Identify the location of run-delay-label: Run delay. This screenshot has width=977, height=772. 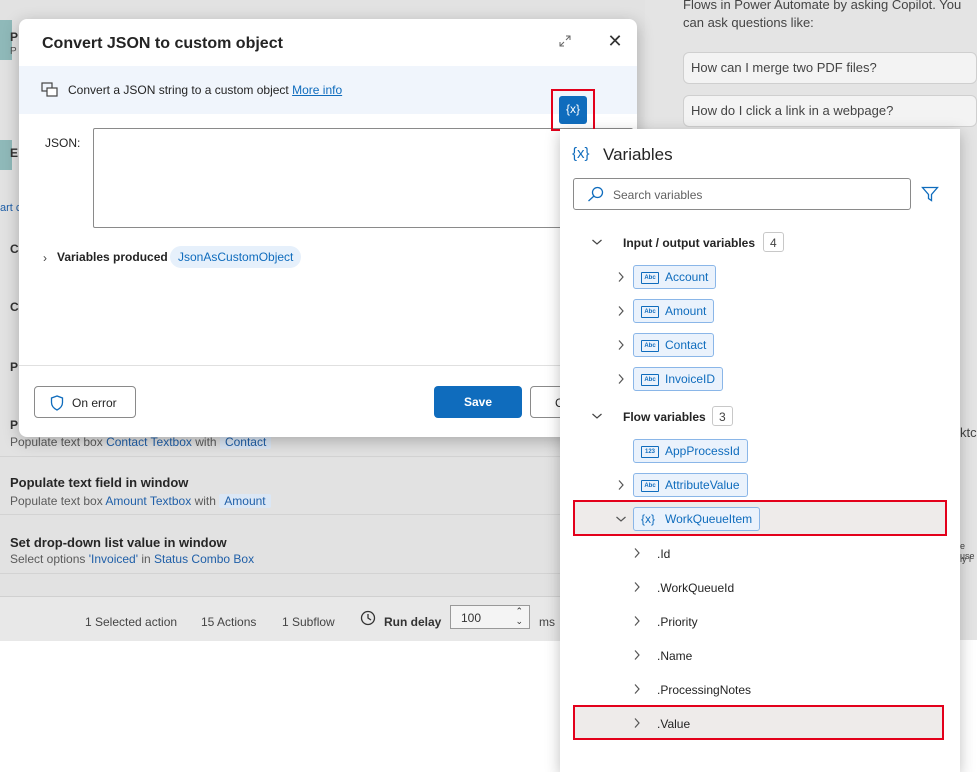
(413, 622).